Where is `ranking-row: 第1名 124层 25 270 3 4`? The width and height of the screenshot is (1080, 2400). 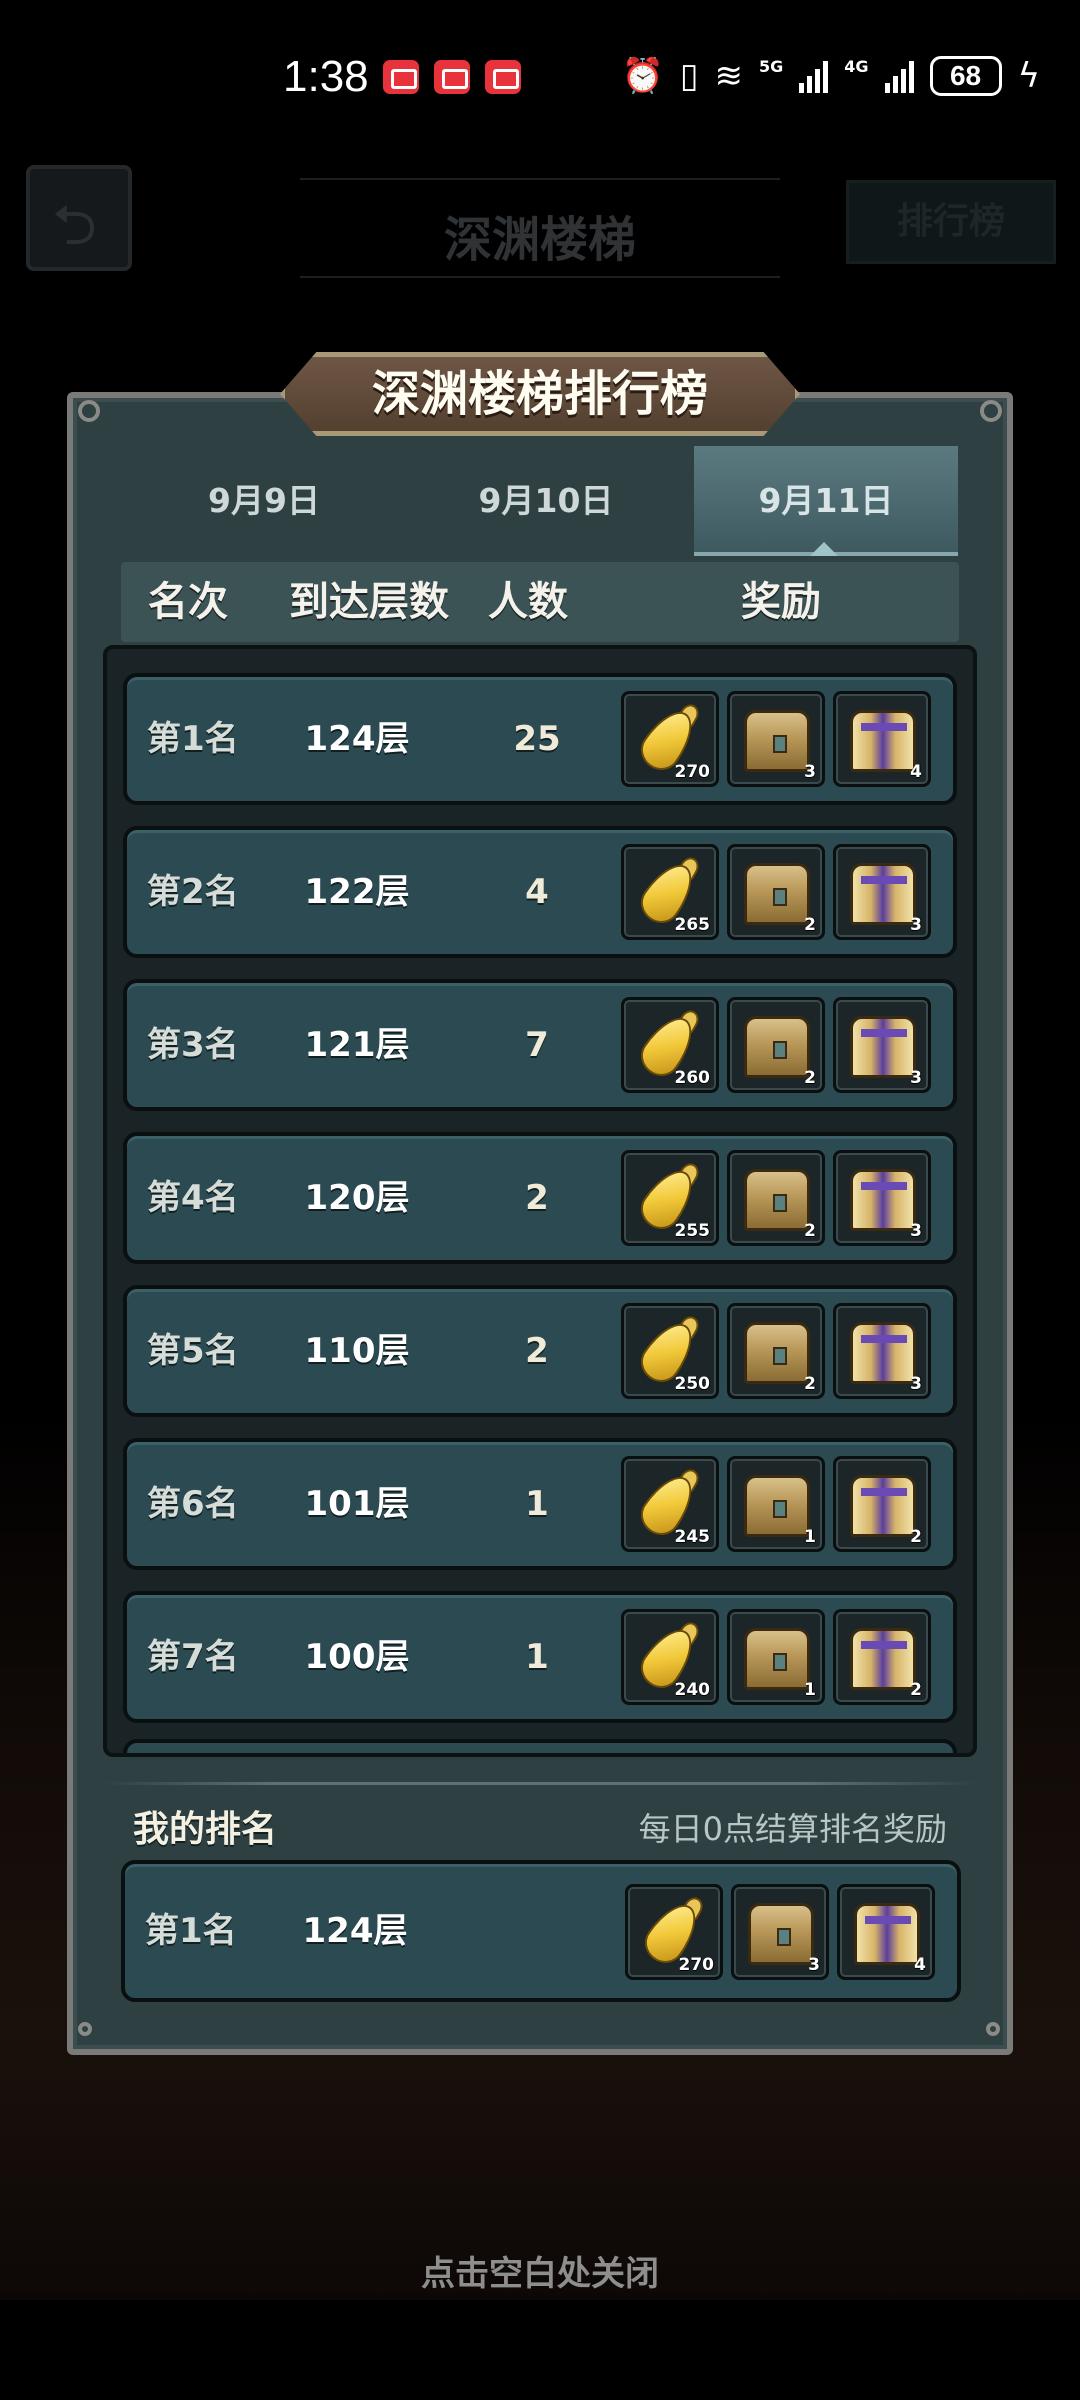 ranking-row: 第1名 124层 25 270 3 4 is located at coordinates (540, 739).